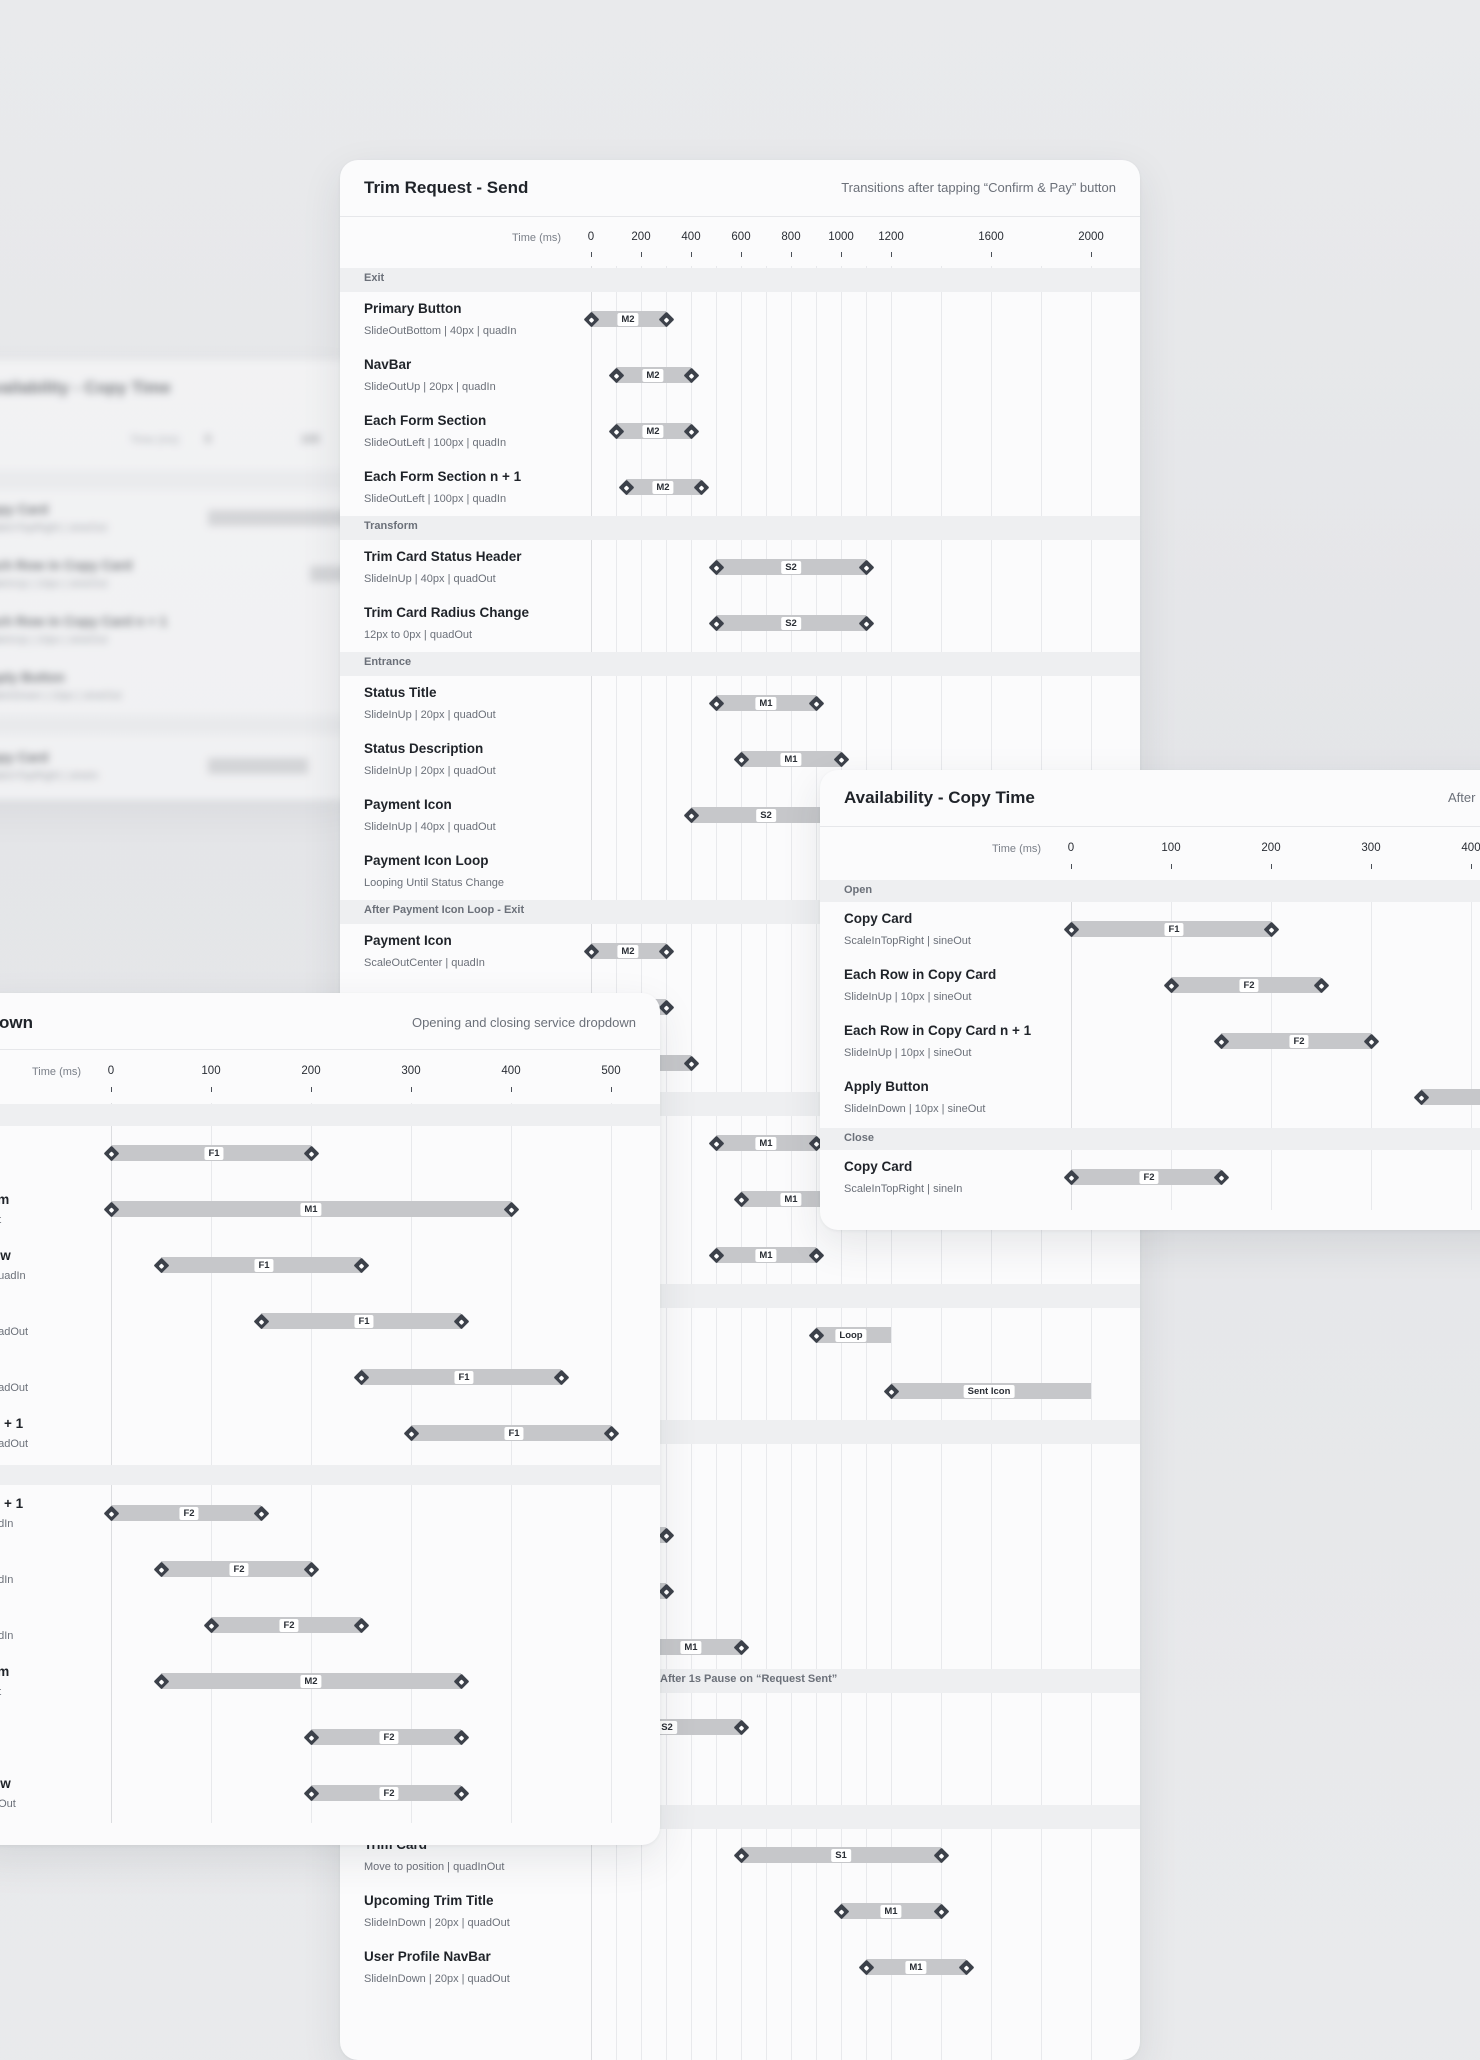 Image resolution: width=1480 pixels, height=2060 pixels. What do you see at coordinates (434, 883) in the screenshot?
I see `row-payment-loop-desc: Looping Until Status Change` at bounding box center [434, 883].